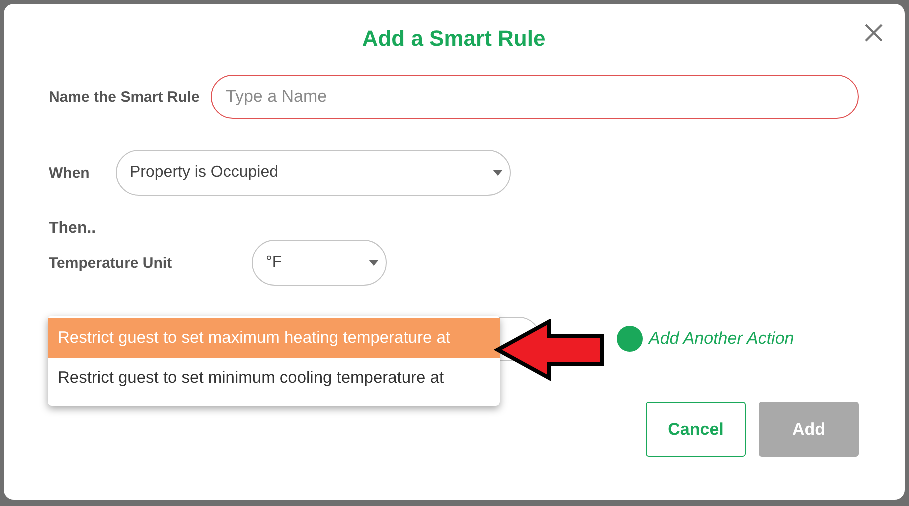 The width and height of the screenshot is (909, 506). I want to click on menu-option: Restrict guest to set minimum cooling temperature at, so click(274, 378).